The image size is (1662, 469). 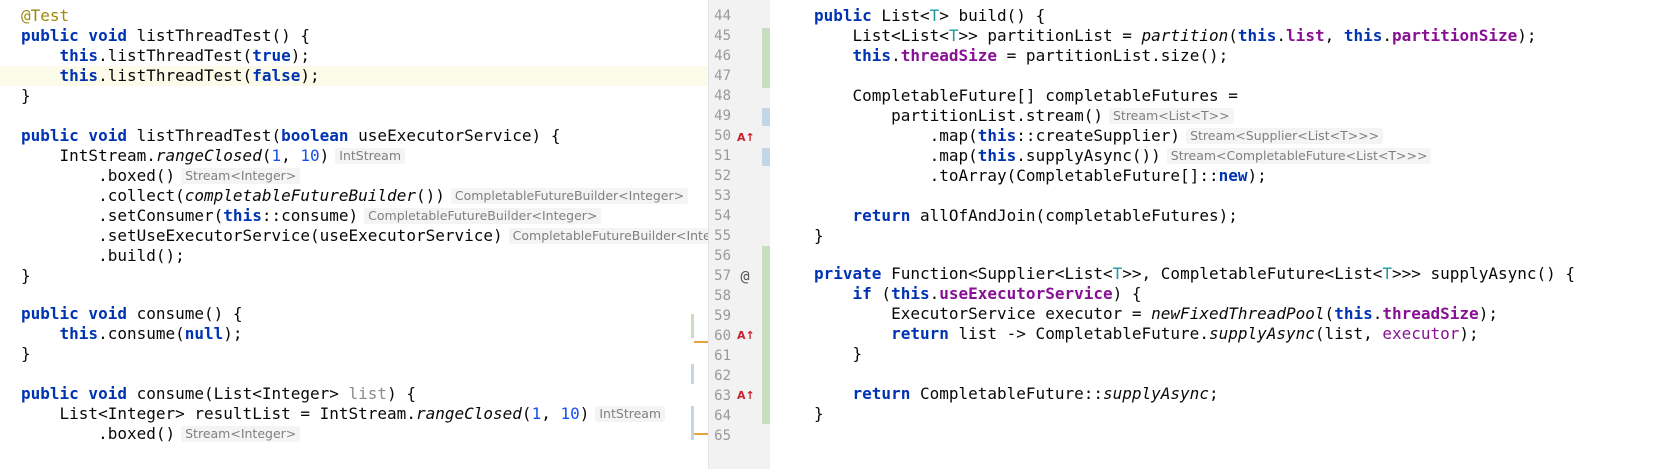 I want to click on code-line: @Test, so click(x=354, y=16).